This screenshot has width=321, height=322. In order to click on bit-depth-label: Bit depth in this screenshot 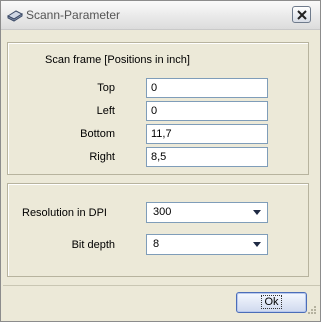, I will do `click(93, 245)`.